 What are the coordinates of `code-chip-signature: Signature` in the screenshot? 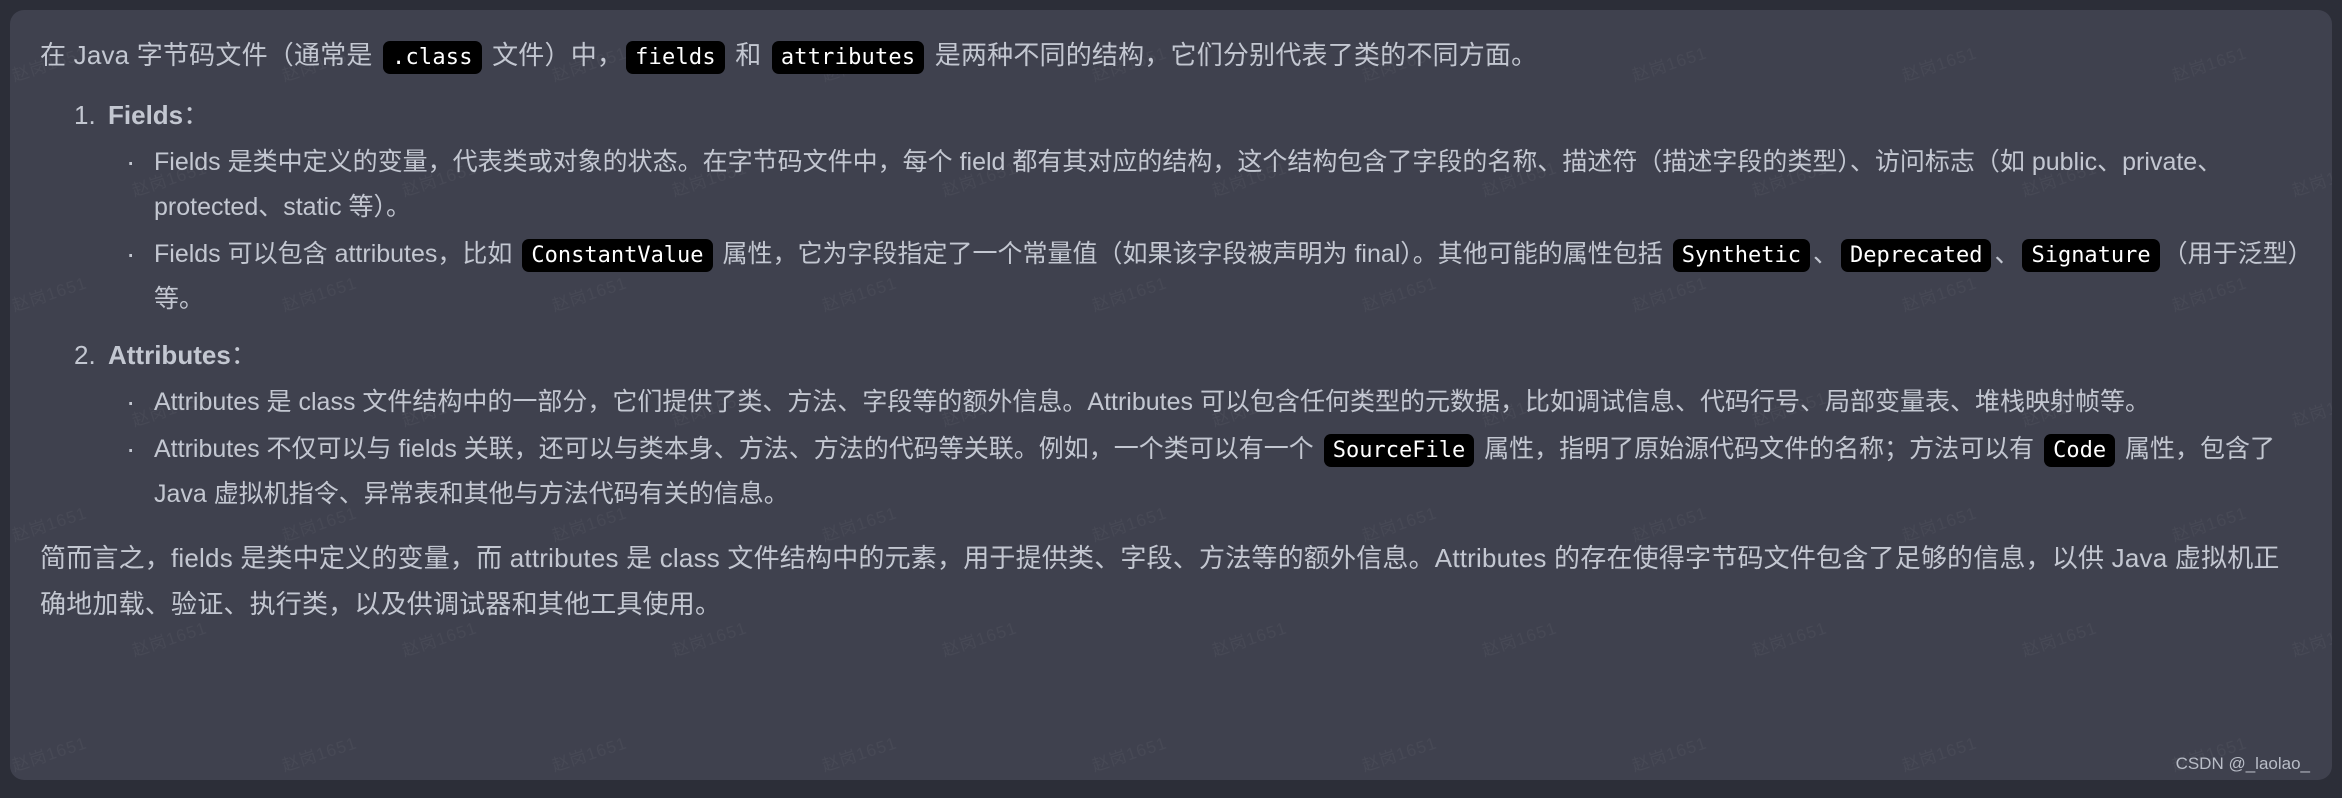 It's located at (2091, 255).